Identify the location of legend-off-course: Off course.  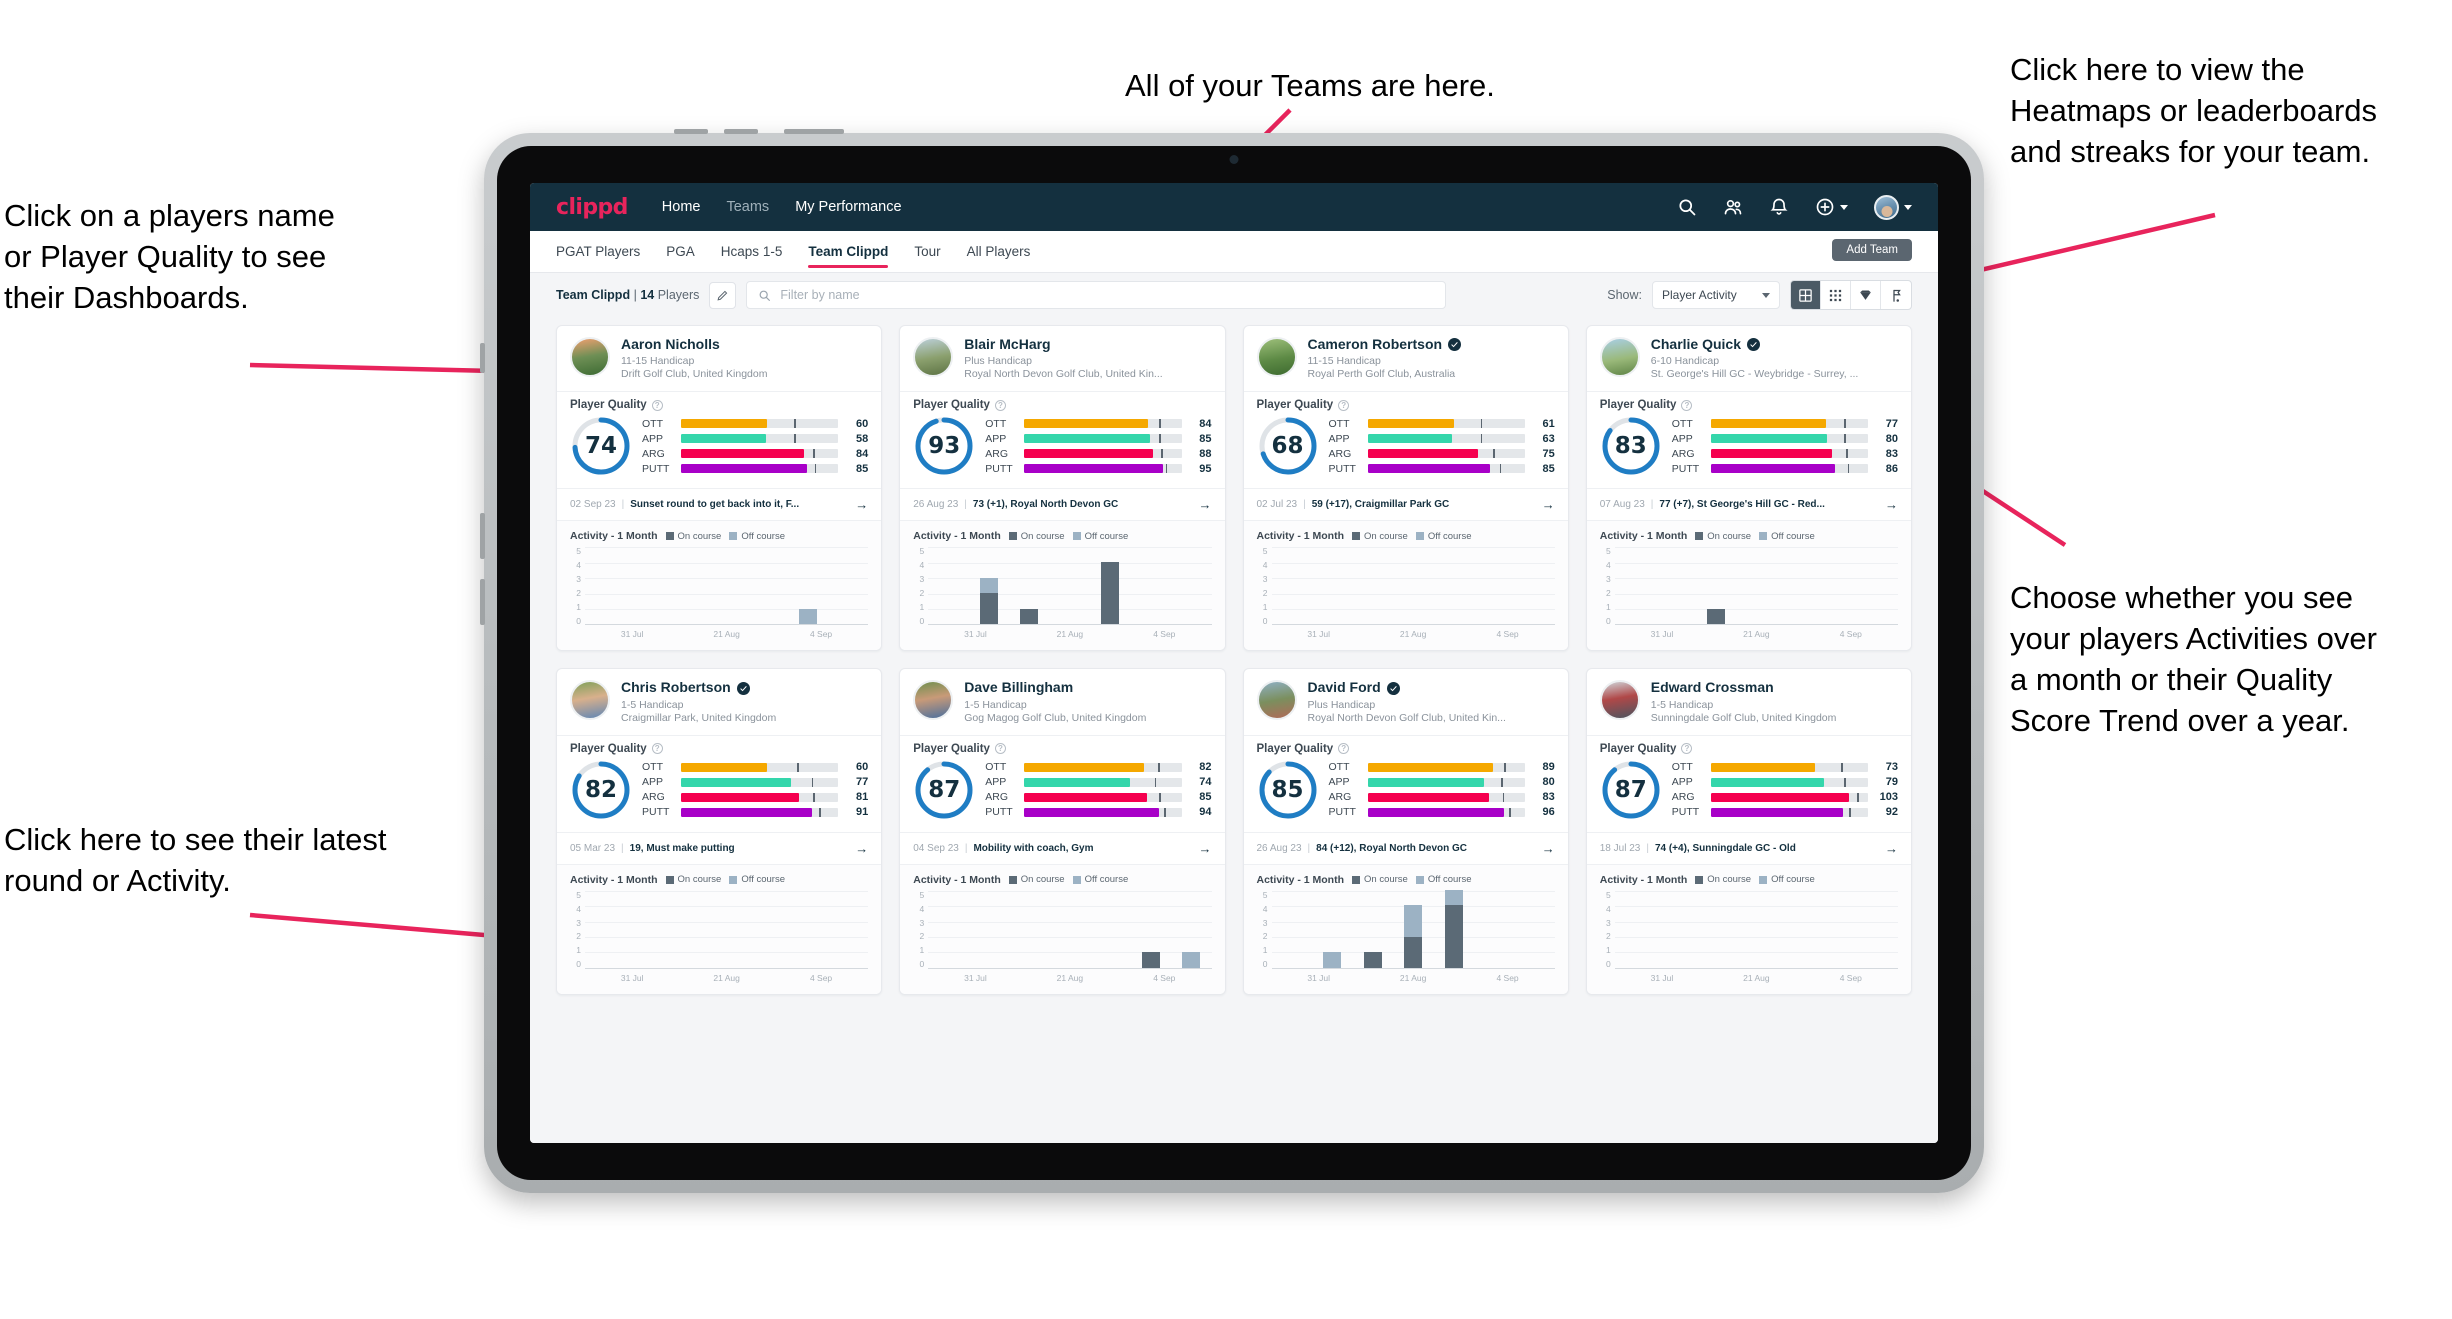
(757, 536).